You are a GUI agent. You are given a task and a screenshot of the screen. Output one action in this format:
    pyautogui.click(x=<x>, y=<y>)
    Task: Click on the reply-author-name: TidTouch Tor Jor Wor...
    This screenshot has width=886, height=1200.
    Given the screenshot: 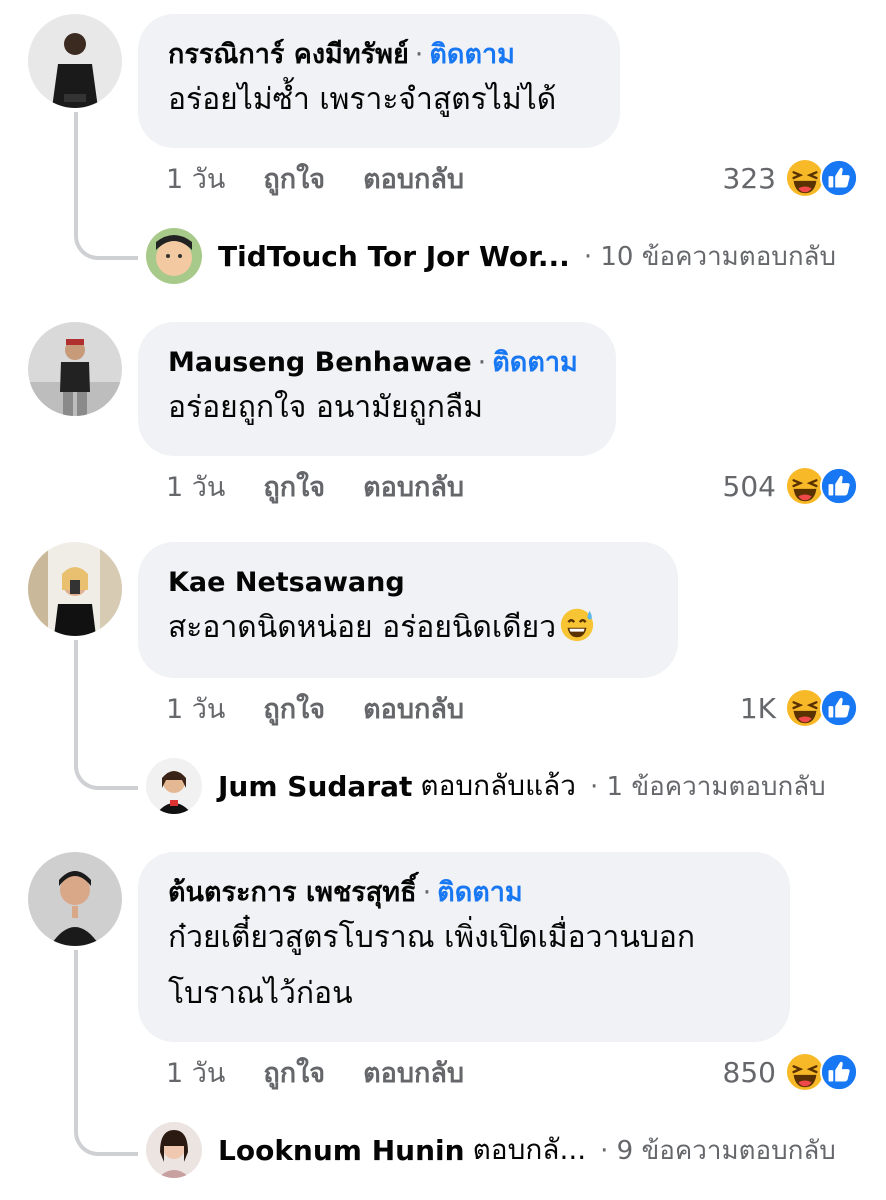 What is the action you would take?
    pyautogui.click(x=394, y=256)
    